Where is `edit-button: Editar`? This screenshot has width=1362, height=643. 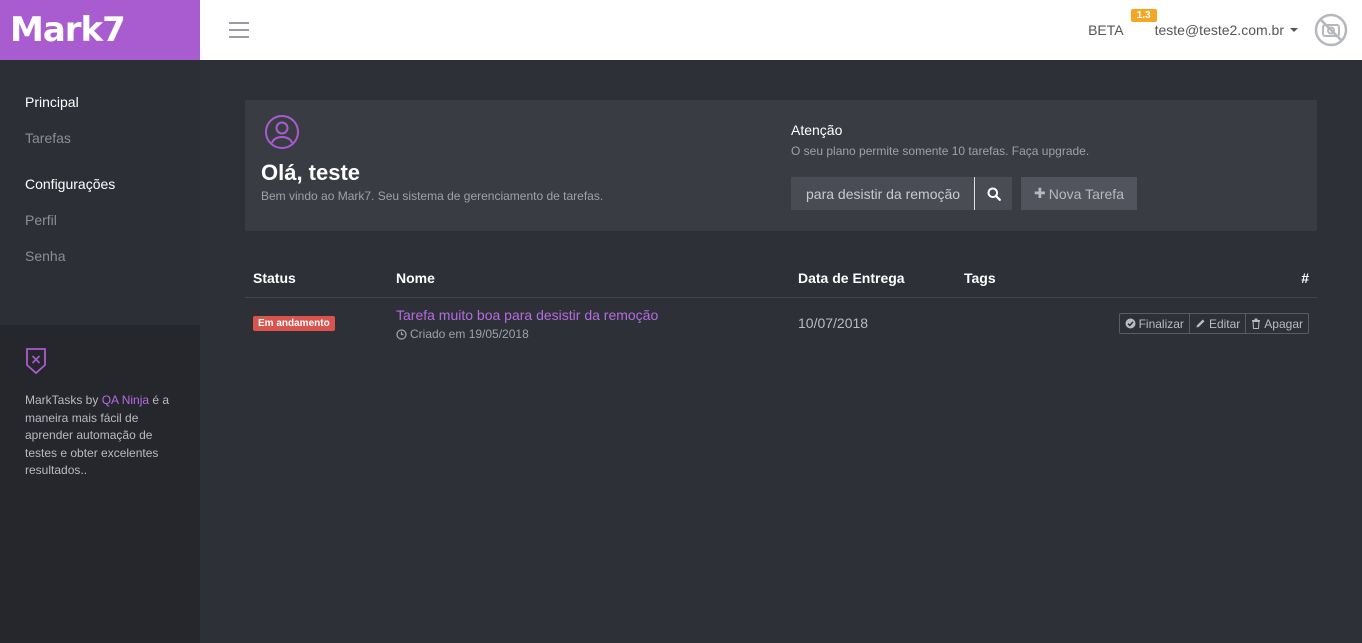
edit-button: Editar is located at coordinates (1218, 323).